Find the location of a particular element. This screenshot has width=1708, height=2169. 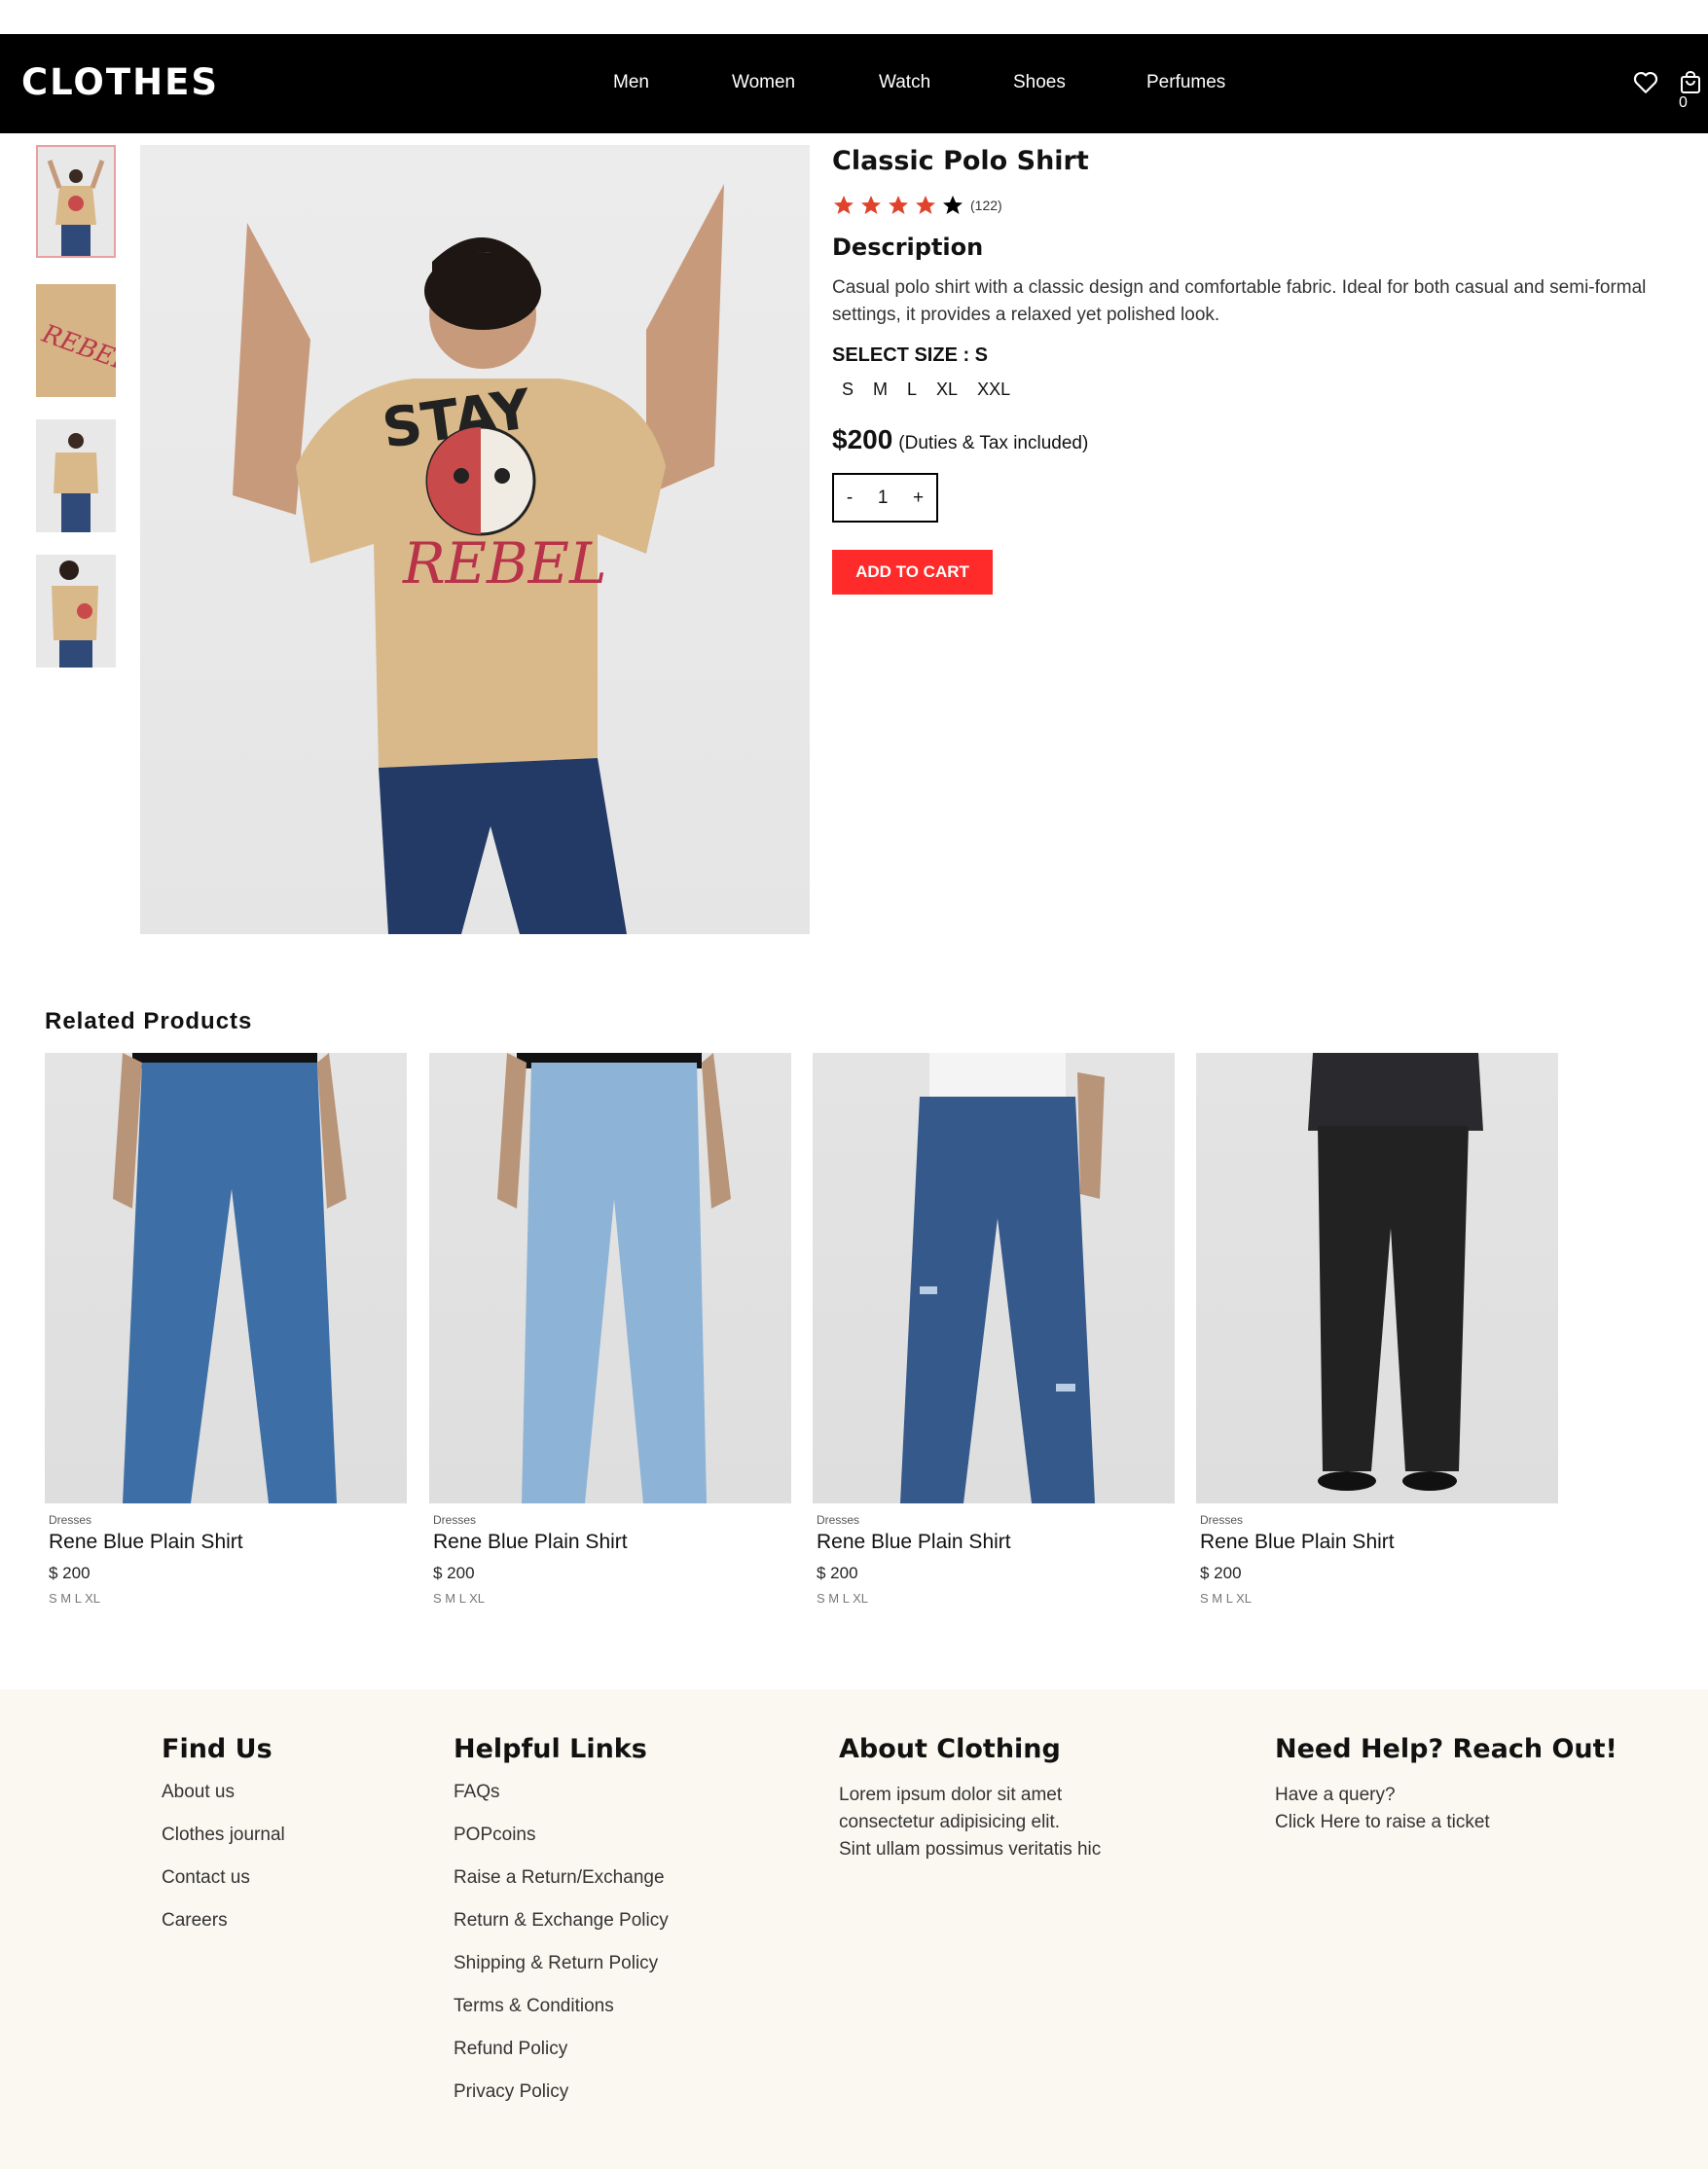

footer-link-about-us: About us is located at coordinates (223, 1792).